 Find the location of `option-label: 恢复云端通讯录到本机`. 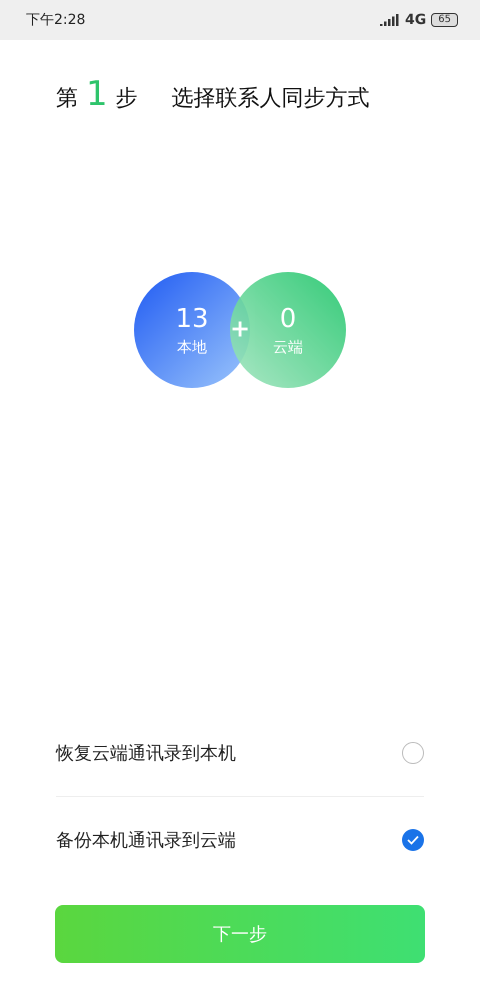

option-label: 恢复云端通讯录到本机 is located at coordinates (146, 753).